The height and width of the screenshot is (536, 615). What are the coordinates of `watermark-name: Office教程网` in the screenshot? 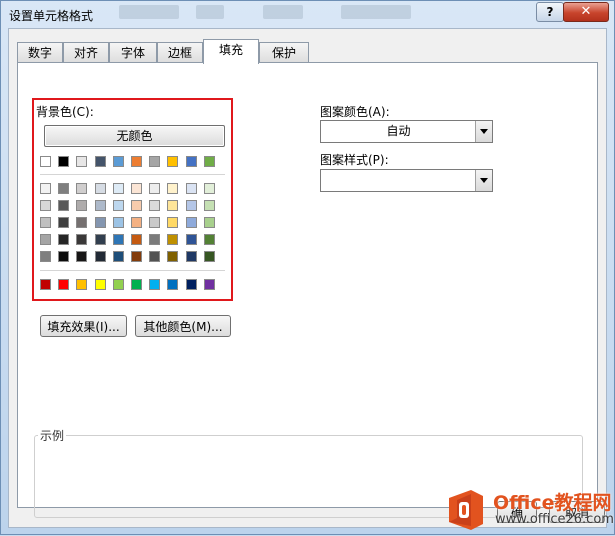 It's located at (552, 503).